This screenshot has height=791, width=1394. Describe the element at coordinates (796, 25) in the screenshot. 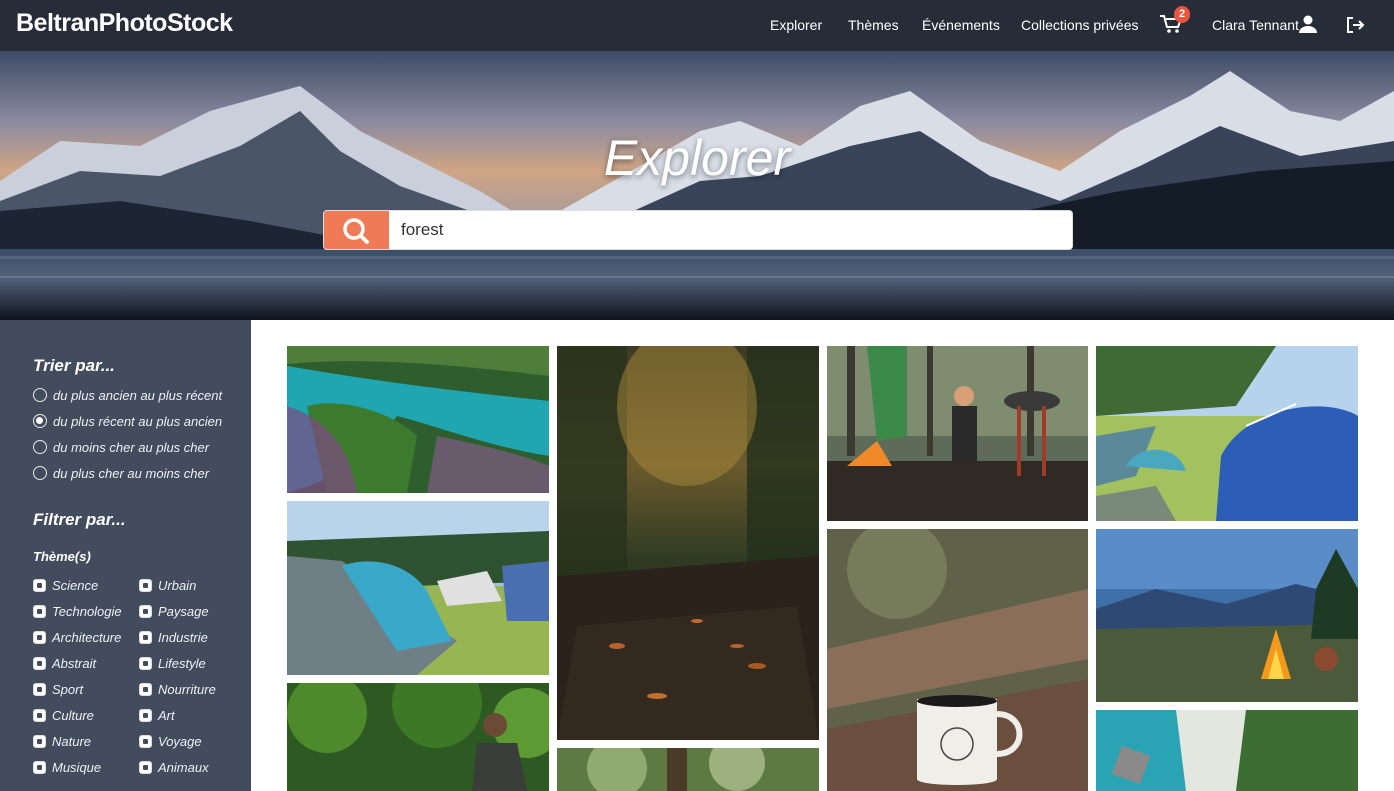

I see `nav-explorer: Explorer` at that location.